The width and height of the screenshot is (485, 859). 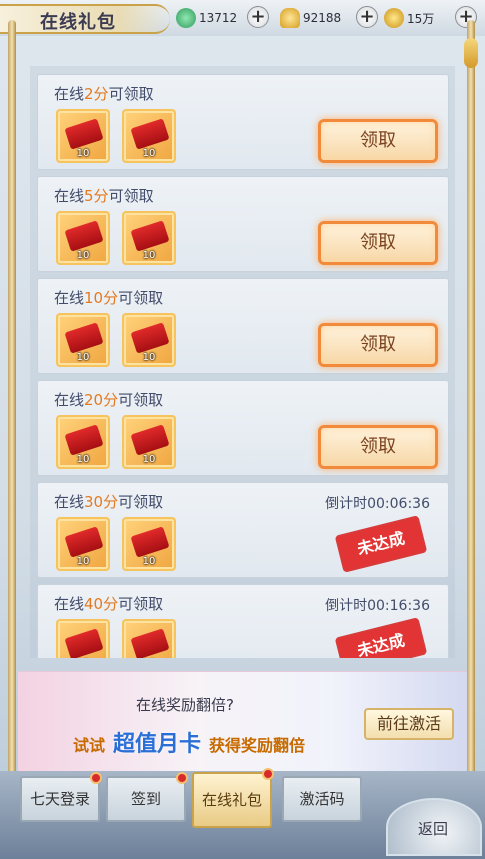 I want to click on promo-line: 试试 超值月卡 获得奖励翻倍, so click(x=189, y=742).